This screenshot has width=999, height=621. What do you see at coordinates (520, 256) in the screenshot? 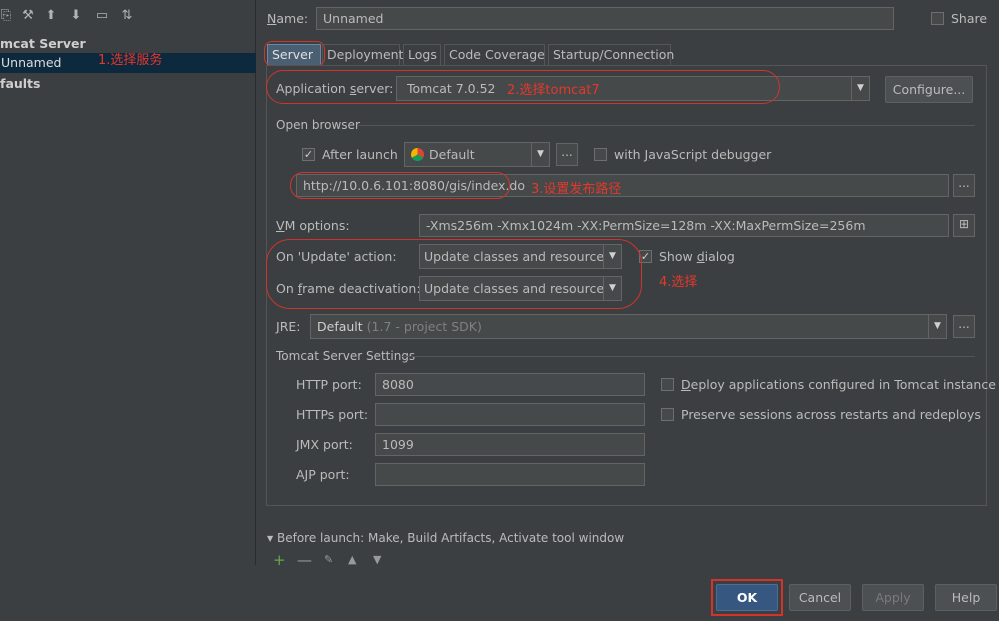
I see `update-action-combo: Update classes and resources ▼` at bounding box center [520, 256].